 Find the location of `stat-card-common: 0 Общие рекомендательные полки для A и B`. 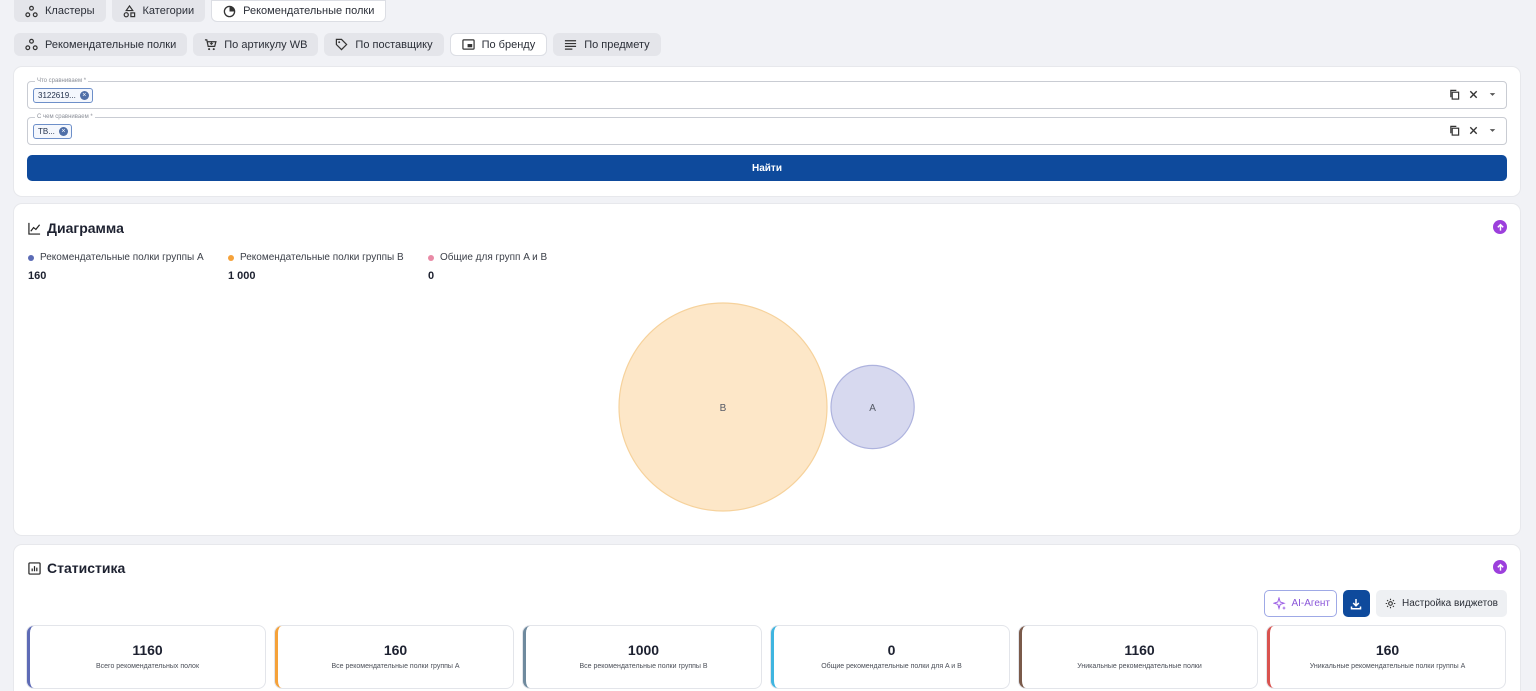

stat-card-common: 0 Общие рекомендательные полки для A и B is located at coordinates (890, 657).